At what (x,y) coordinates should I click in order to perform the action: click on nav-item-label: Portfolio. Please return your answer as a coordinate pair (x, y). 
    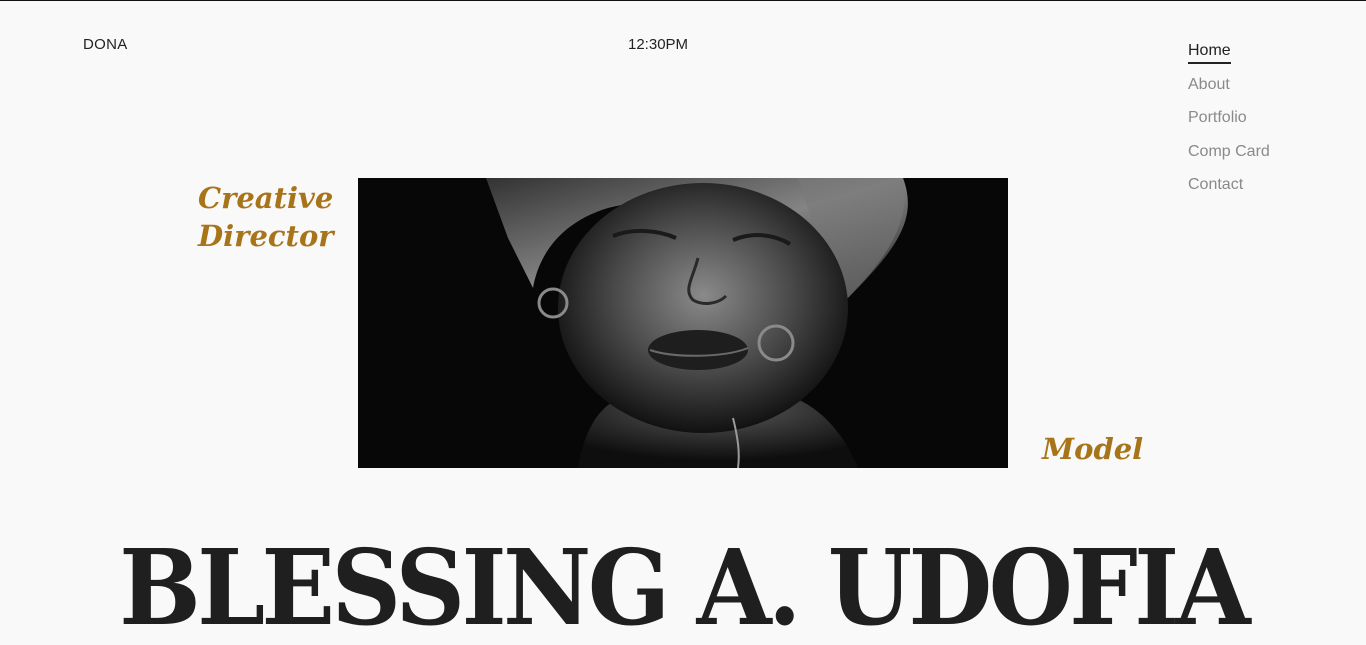
    Looking at the image, I should click on (1217, 117).